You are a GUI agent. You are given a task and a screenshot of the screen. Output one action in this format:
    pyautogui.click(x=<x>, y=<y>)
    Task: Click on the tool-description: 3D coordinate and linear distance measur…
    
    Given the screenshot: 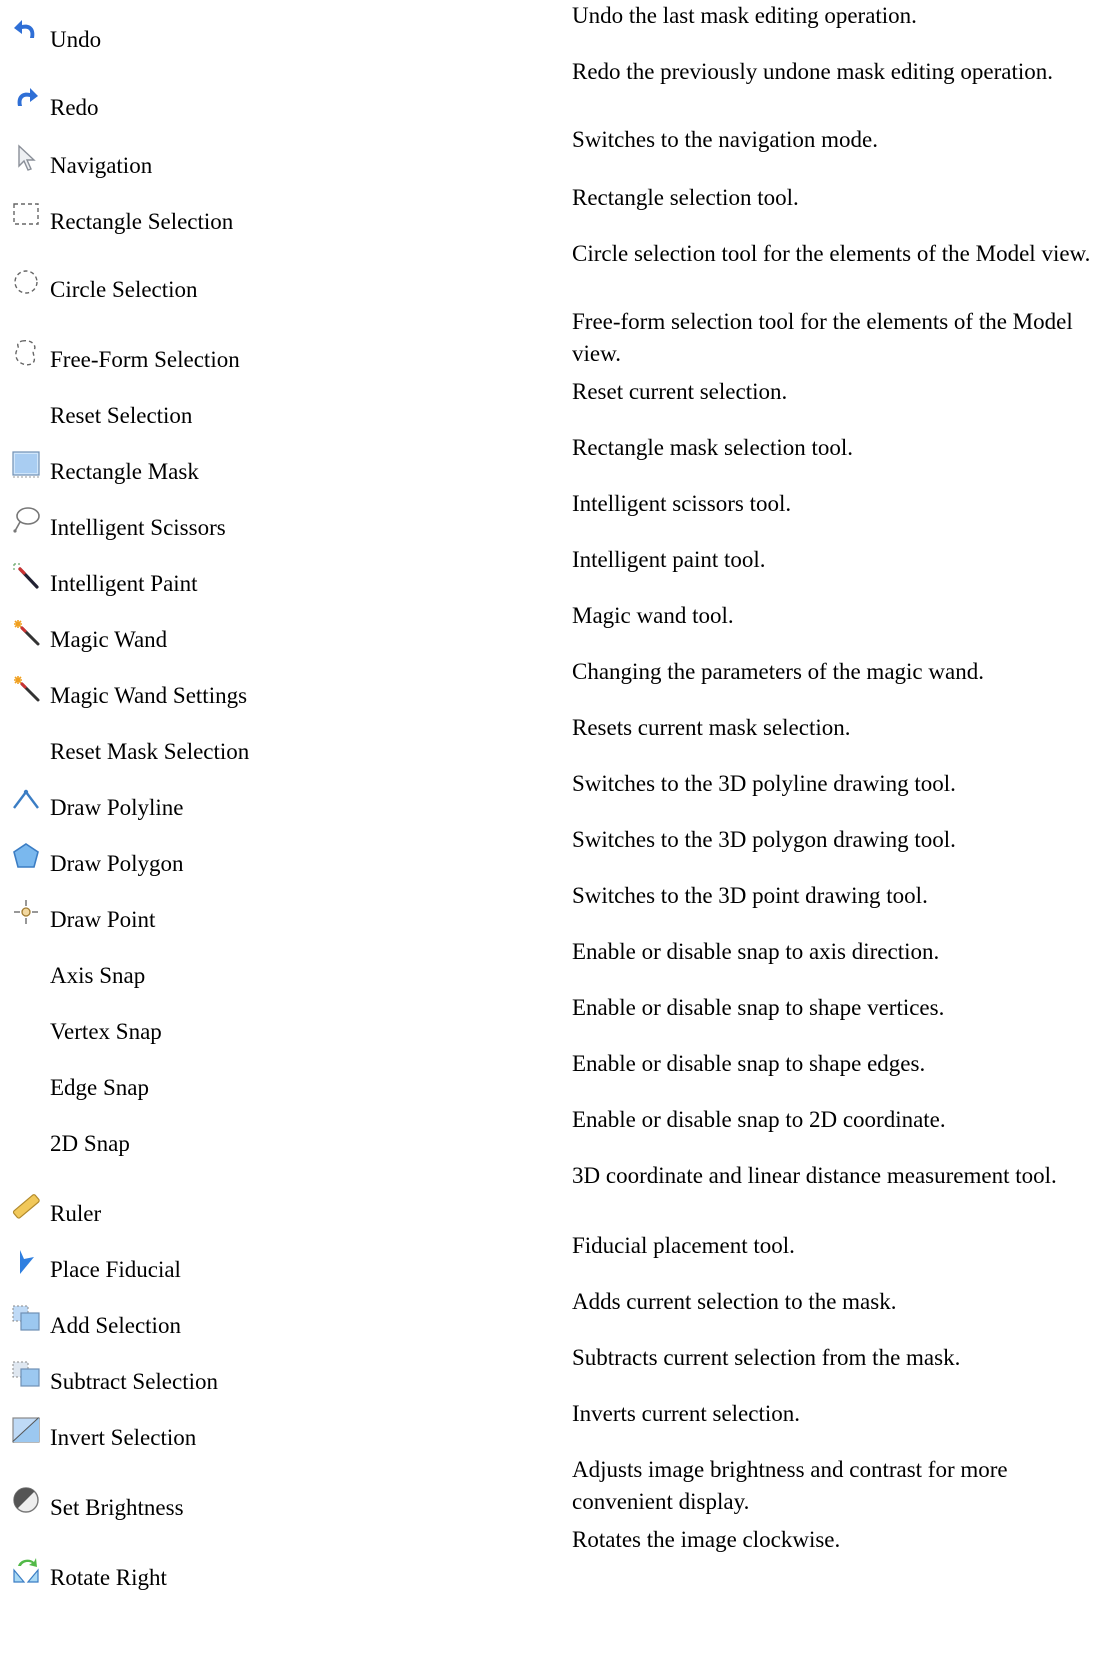 What is the action you would take?
    pyautogui.click(x=814, y=1175)
    